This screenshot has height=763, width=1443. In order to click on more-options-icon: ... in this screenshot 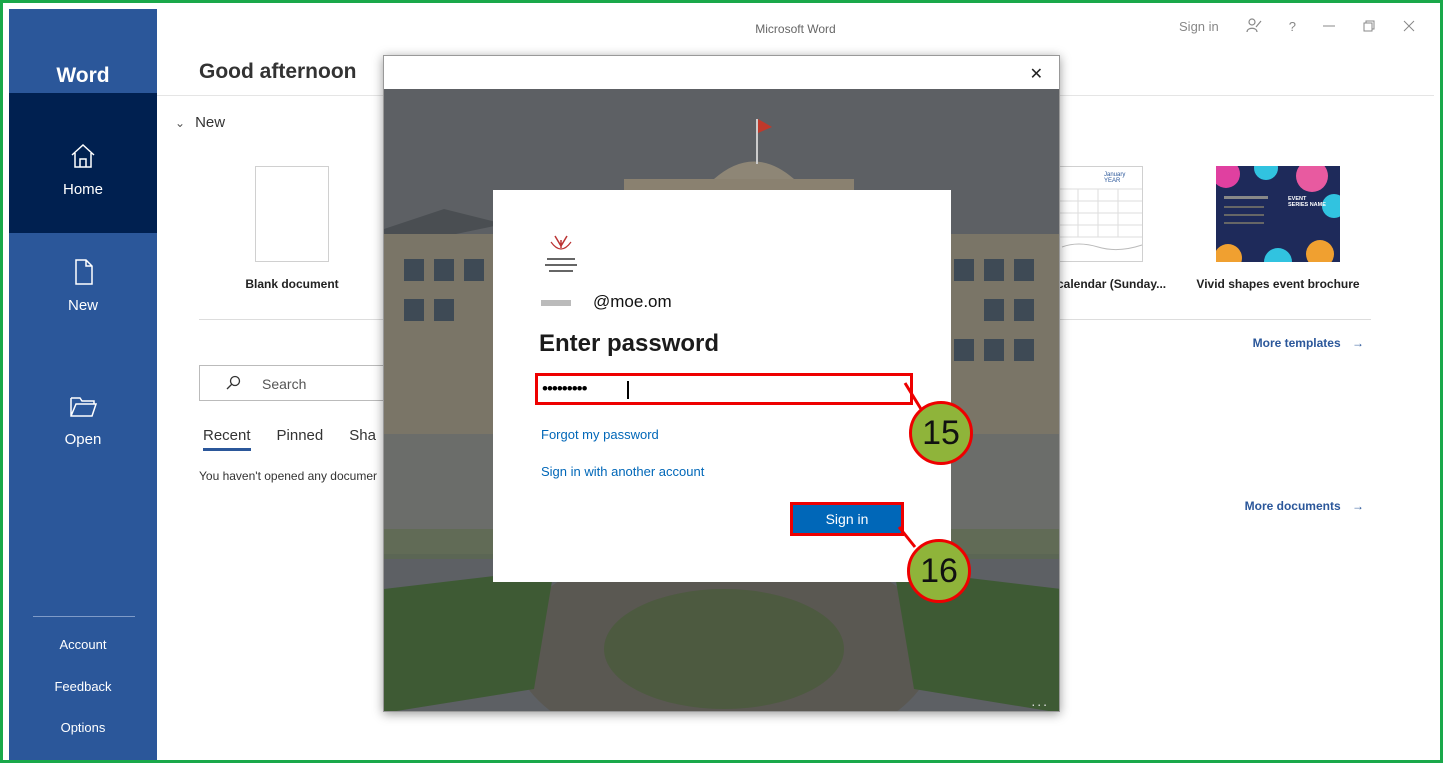, I will do `click(1040, 701)`.